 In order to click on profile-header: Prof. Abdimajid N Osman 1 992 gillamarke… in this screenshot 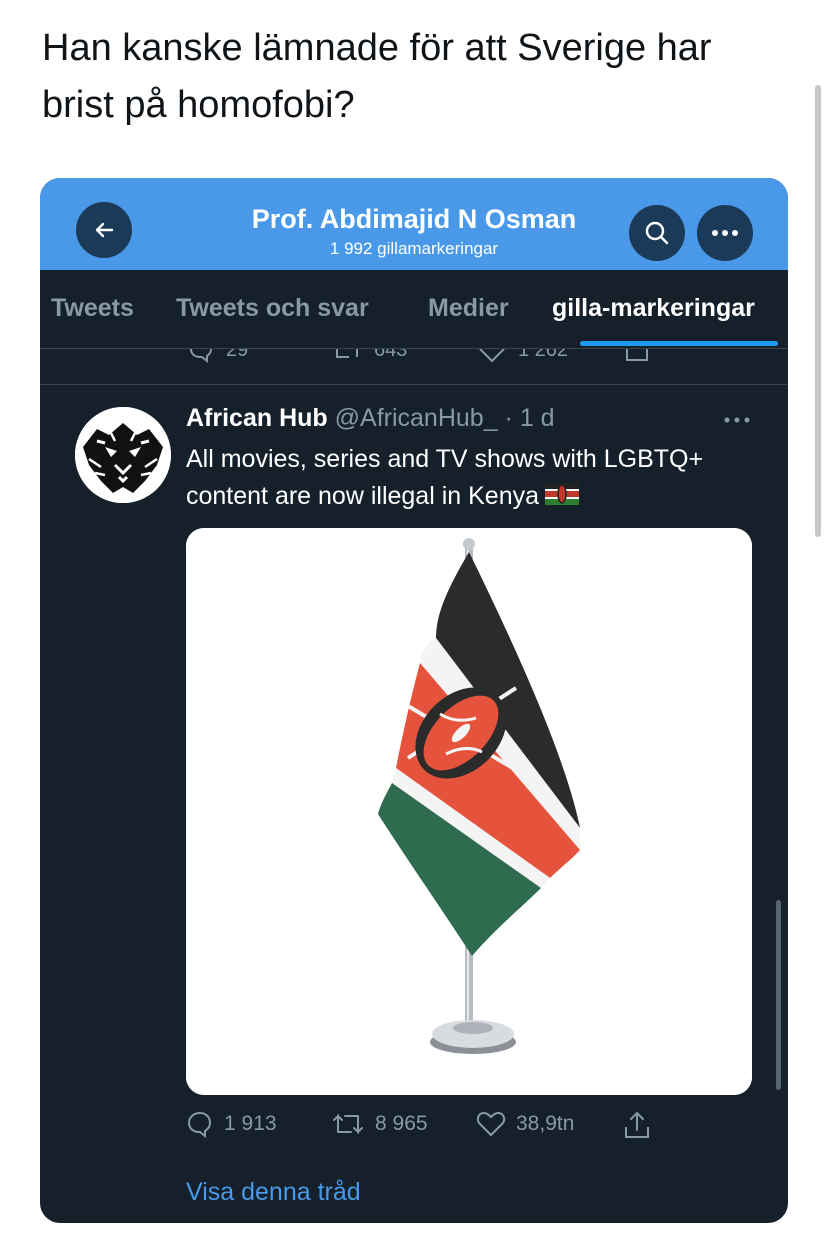, I will do `click(414, 224)`.